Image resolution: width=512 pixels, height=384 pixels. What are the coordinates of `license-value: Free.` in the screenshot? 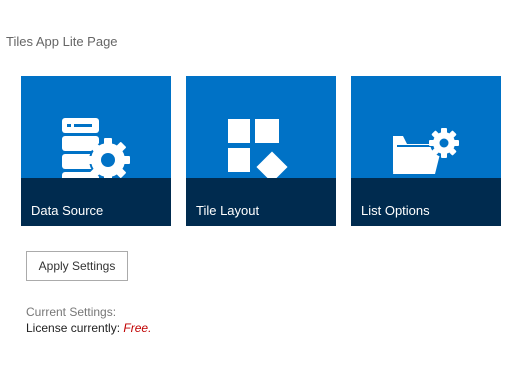 It's located at (137, 328).